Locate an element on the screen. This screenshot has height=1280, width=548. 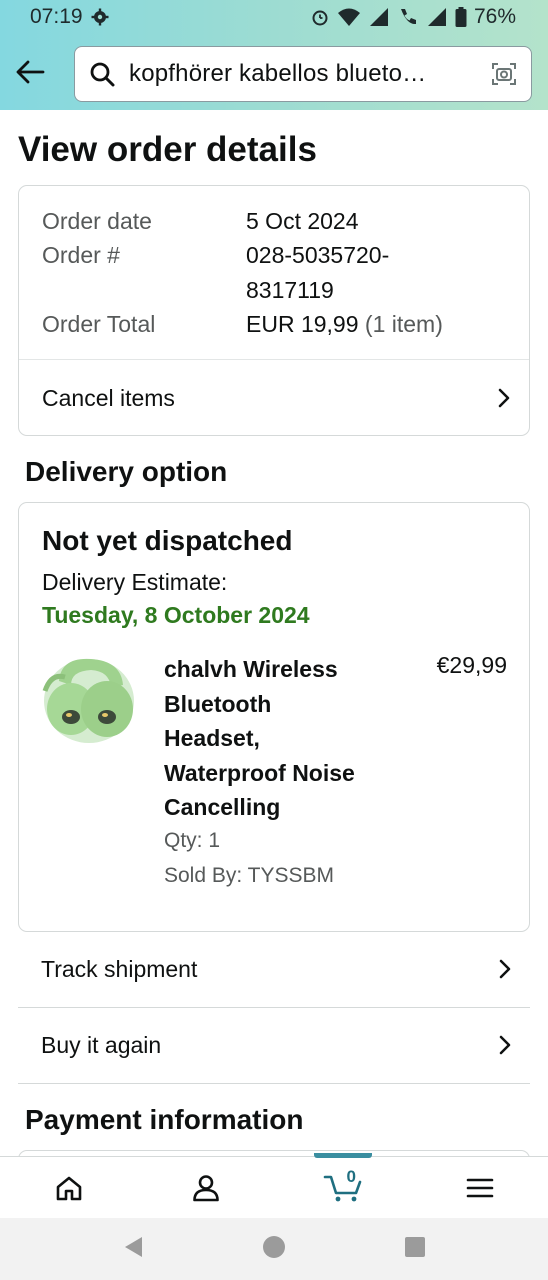
product-title-line: Cancelling is located at coordinates (222, 807).